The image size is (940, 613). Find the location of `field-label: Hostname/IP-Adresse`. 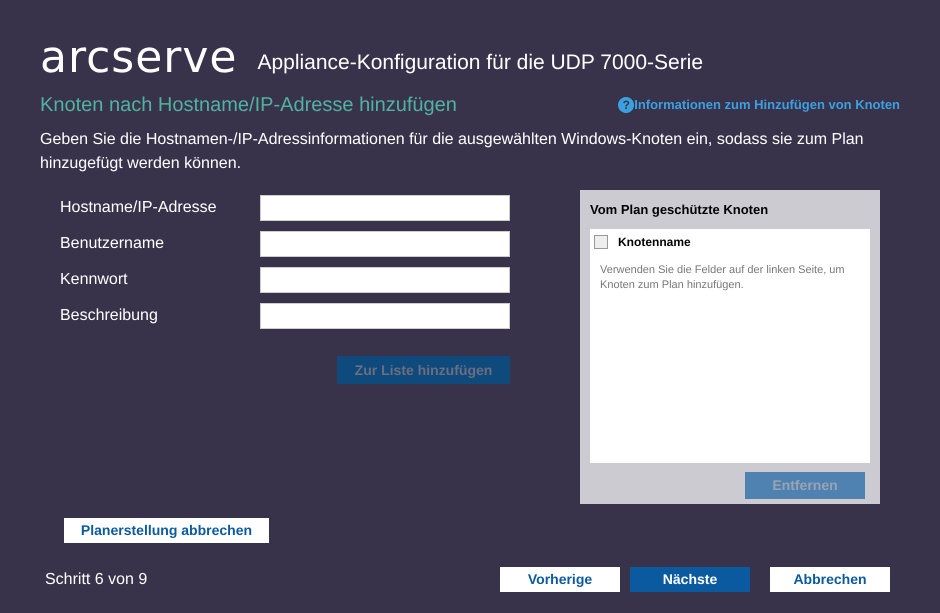

field-label: Hostname/IP-Adresse is located at coordinates (139, 208).